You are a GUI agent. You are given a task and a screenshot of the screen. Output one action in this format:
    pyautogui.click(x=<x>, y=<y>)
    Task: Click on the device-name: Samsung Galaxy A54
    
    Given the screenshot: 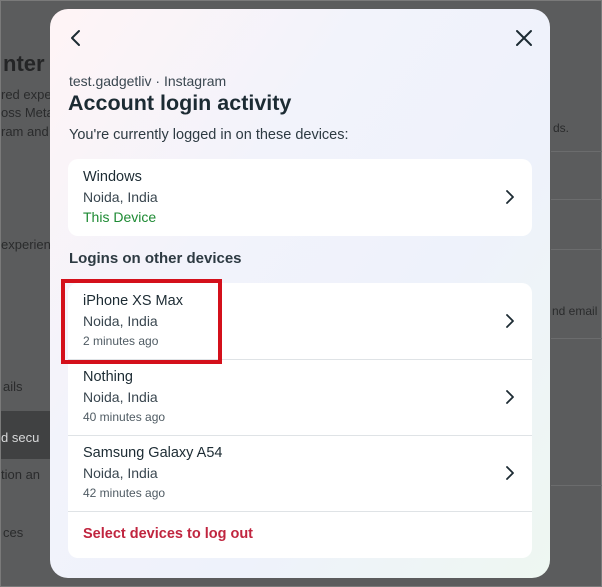 What is the action you would take?
    pyautogui.click(x=153, y=453)
    